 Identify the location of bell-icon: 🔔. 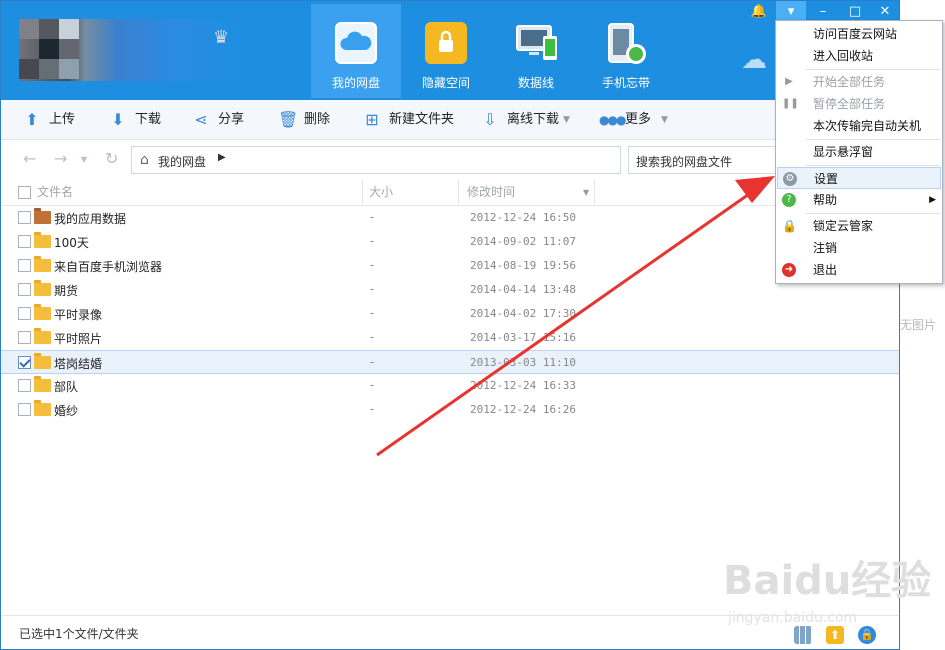
(759, 12).